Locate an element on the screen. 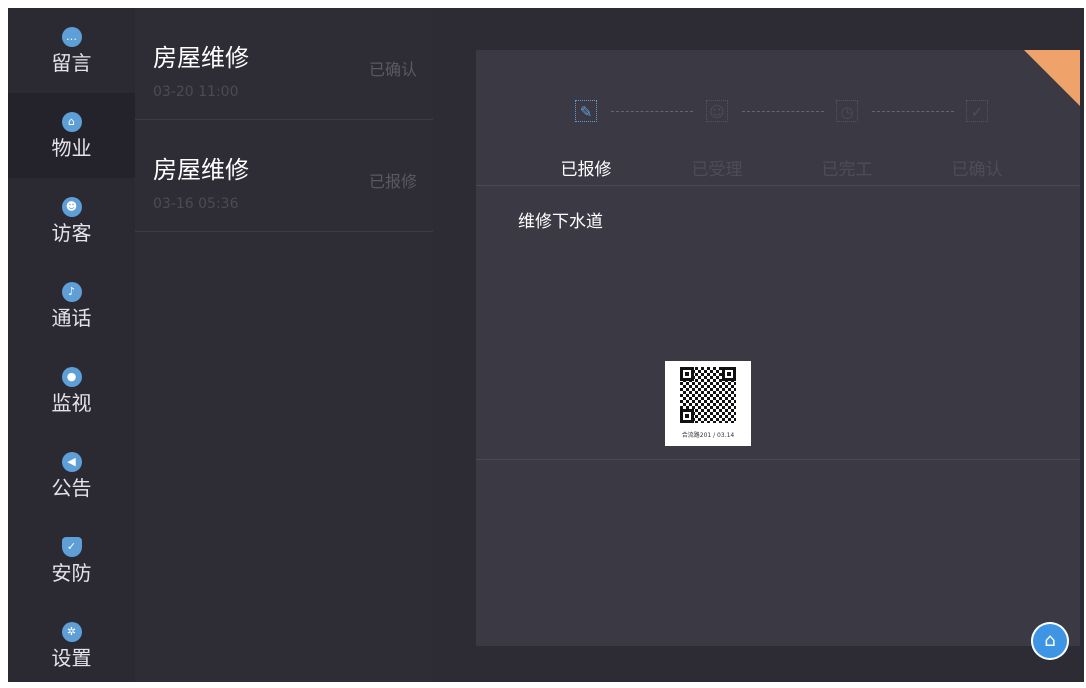  sidebar-item-visitor: ☻ 访客 is located at coordinates (71, 220).